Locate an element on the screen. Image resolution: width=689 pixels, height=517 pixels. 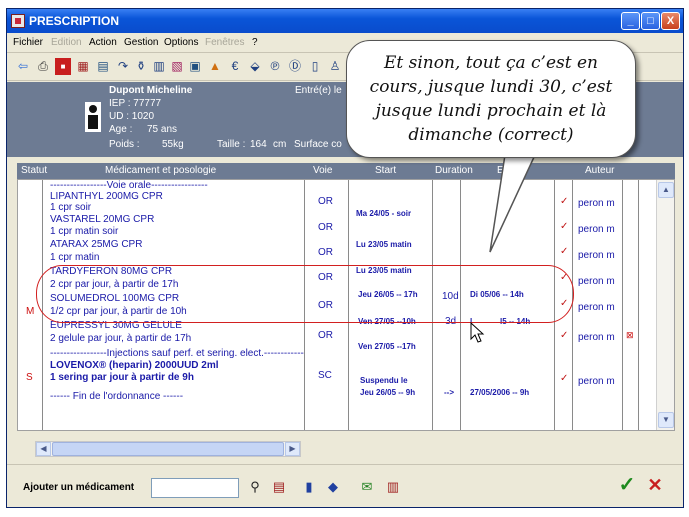
d-icon: Ⓓ is located at coordinates (295, 66).